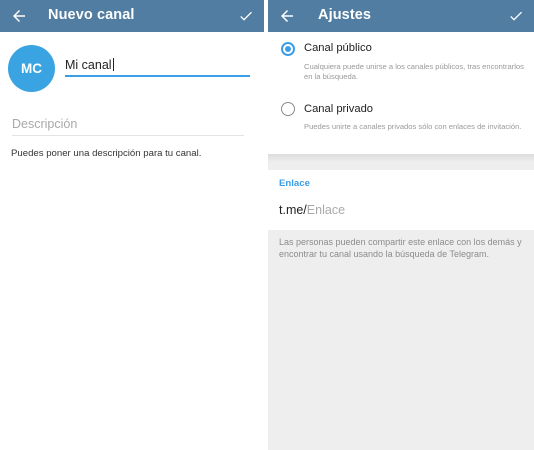 The width and height of the screenshot is (534, 450). What do you see at coordinates (326, 210) in the screenshot?
I see `link-placeholder: Enlace` at bounding box center [326, 210].